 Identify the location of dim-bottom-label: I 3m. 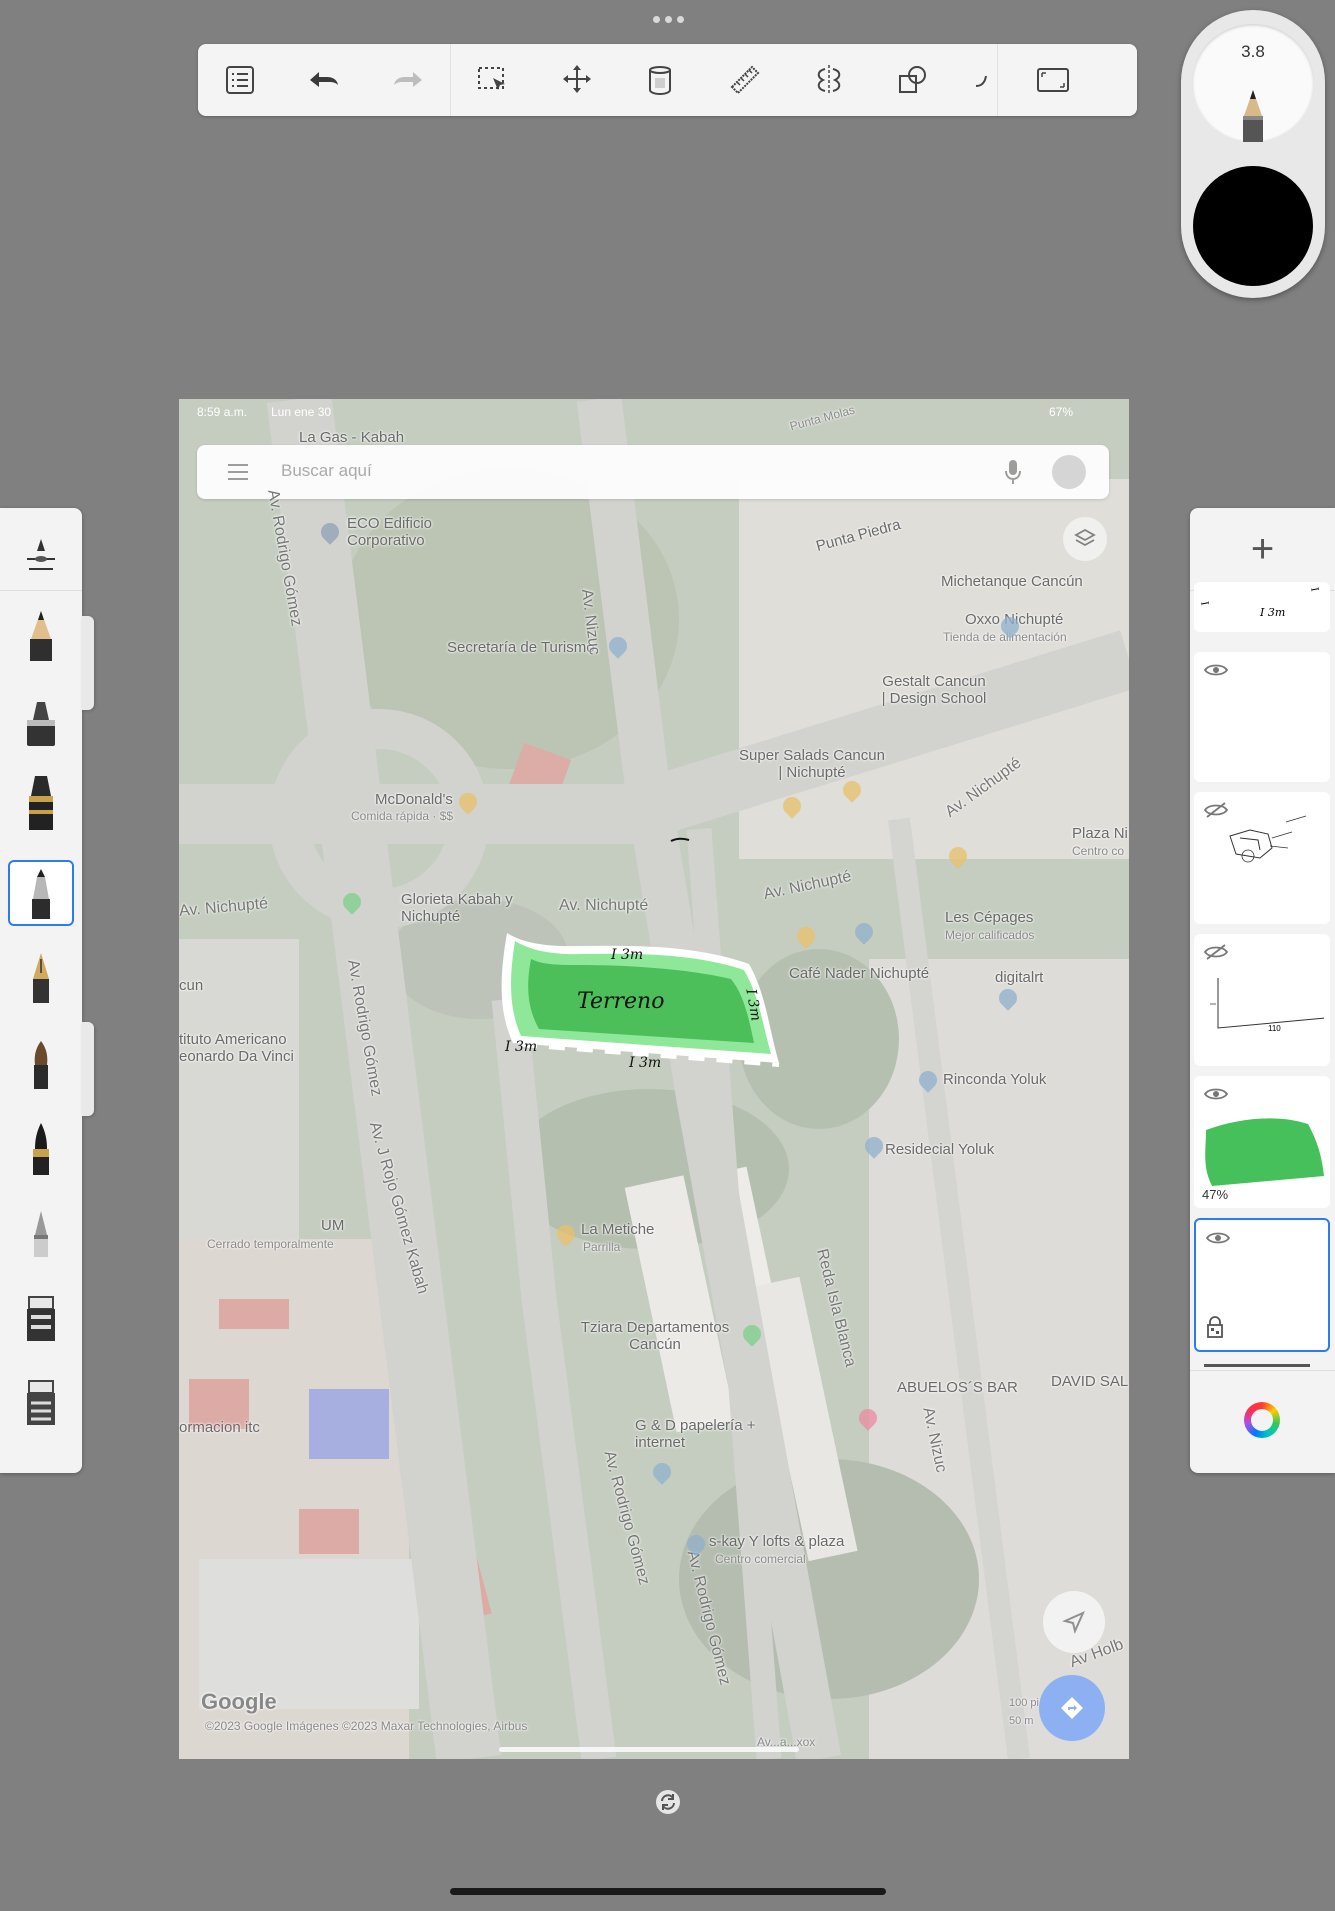
(645, 1063).